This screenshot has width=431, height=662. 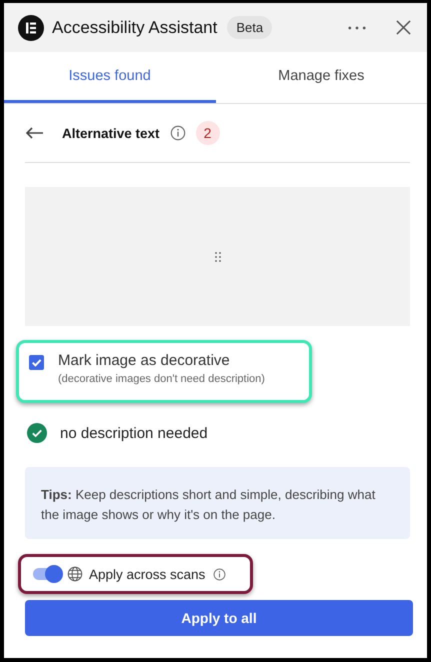 I want to click on checkbox-hint: (decorative images don't need description), so click(x=161, y=379).